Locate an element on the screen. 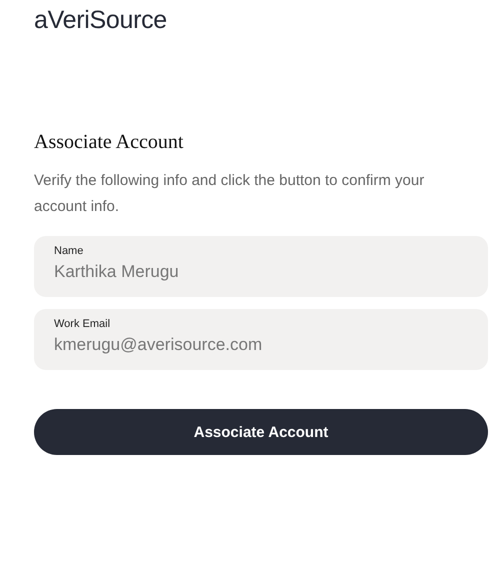 This screenshot has width=502, height=579. text-field: kmerugu@averisource.com is located at coordinates (261, 345).